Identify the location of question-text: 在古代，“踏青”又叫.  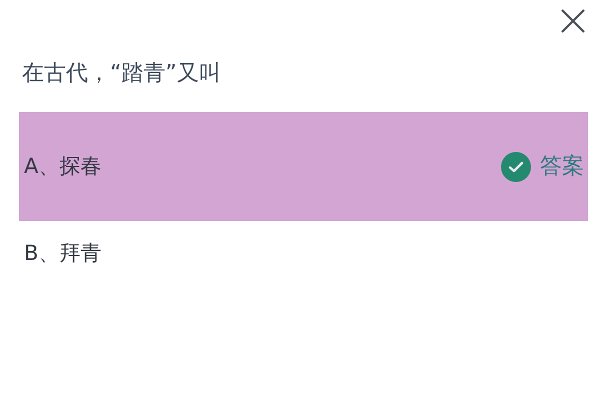
(121, 74).